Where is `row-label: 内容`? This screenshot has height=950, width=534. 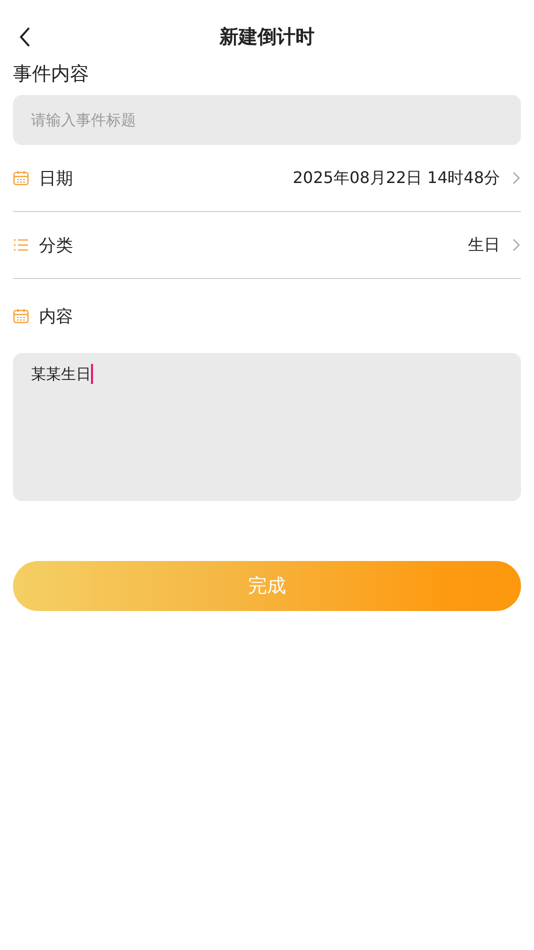
row-label: 内容 is located at coordinates (56, 317).